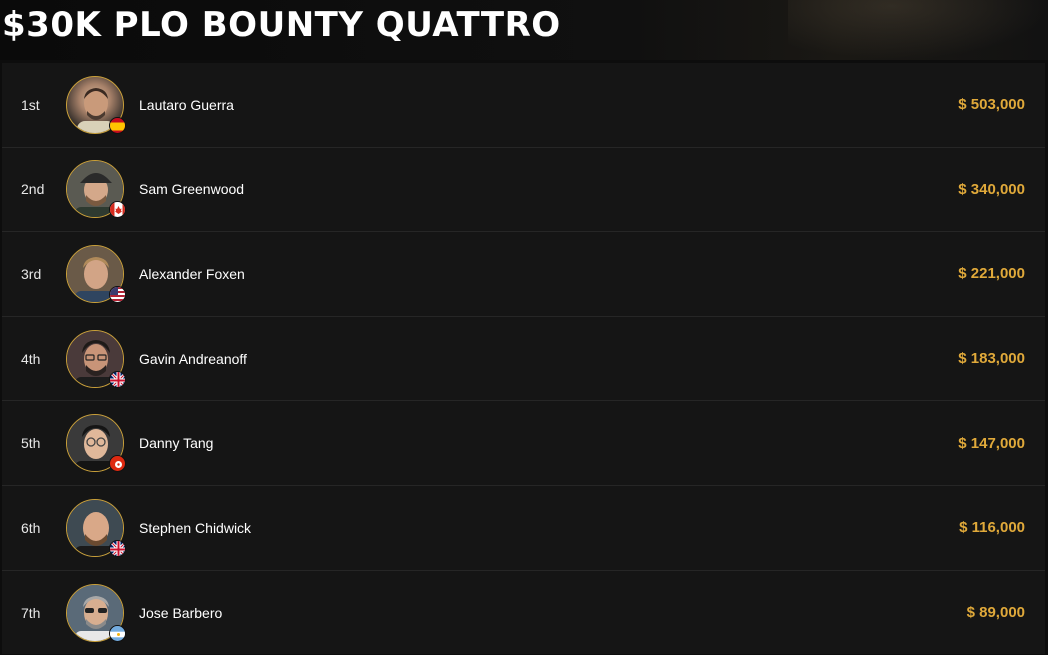 This screenshot has width=1048, height=655. Describe the element at coordinates (30, 104) in the screenshot. I see `rank-label: 1st` at that location.